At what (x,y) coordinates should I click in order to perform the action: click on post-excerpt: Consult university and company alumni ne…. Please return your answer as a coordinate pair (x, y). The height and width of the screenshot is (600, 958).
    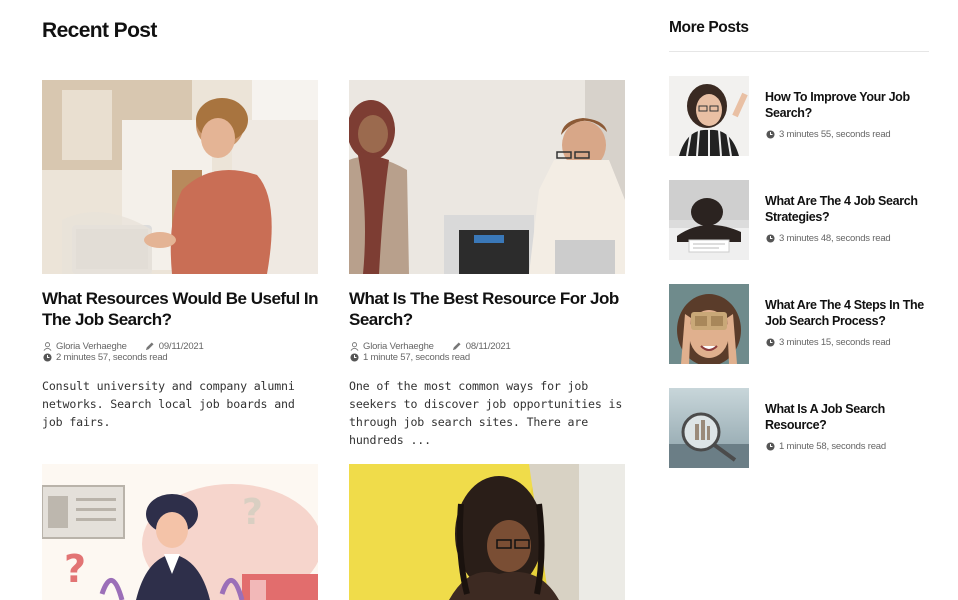
    Looking at the image, I should click on (168, 404).